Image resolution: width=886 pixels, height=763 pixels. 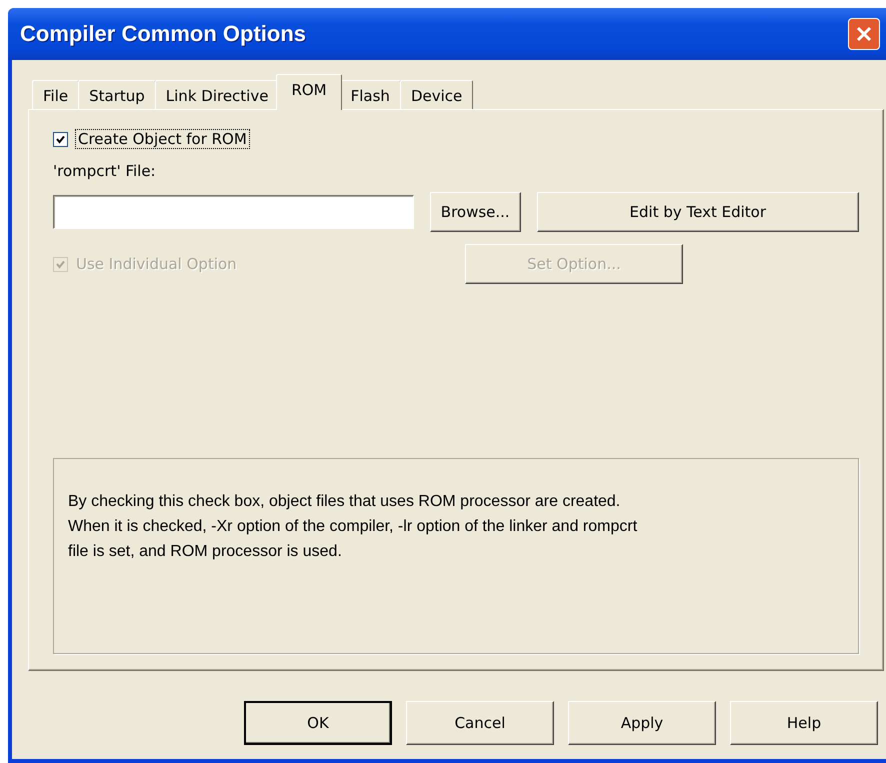 I want to click on dialog-button: Help, so click(x=804, y=723).